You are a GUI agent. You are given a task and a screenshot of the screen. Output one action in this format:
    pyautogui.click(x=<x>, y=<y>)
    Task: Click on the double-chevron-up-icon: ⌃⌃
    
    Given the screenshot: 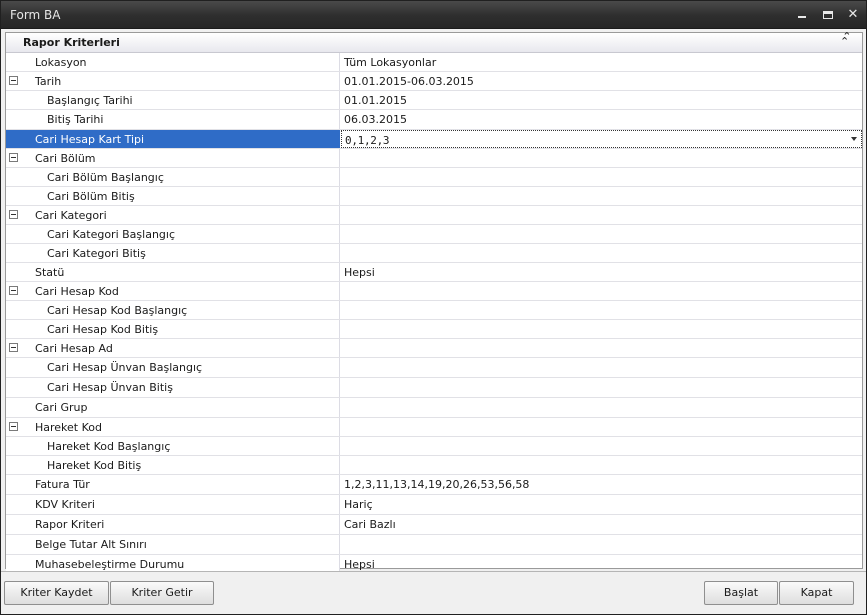 What is the action you would take?
    pyautogui.click(x=849, y=39)
    